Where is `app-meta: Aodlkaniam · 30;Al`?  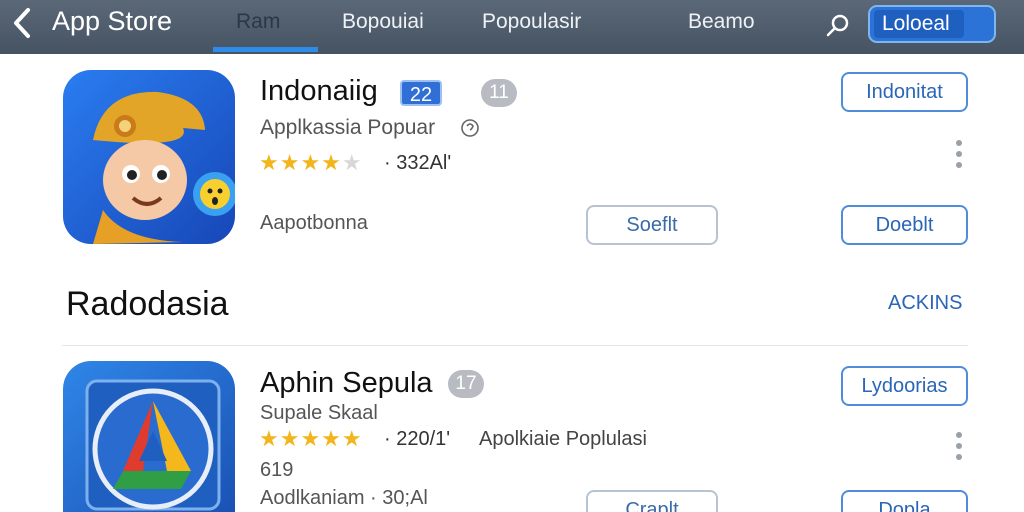 app-meta: Aodlkaniam · 30;Al is located at coordinates (344, 498).